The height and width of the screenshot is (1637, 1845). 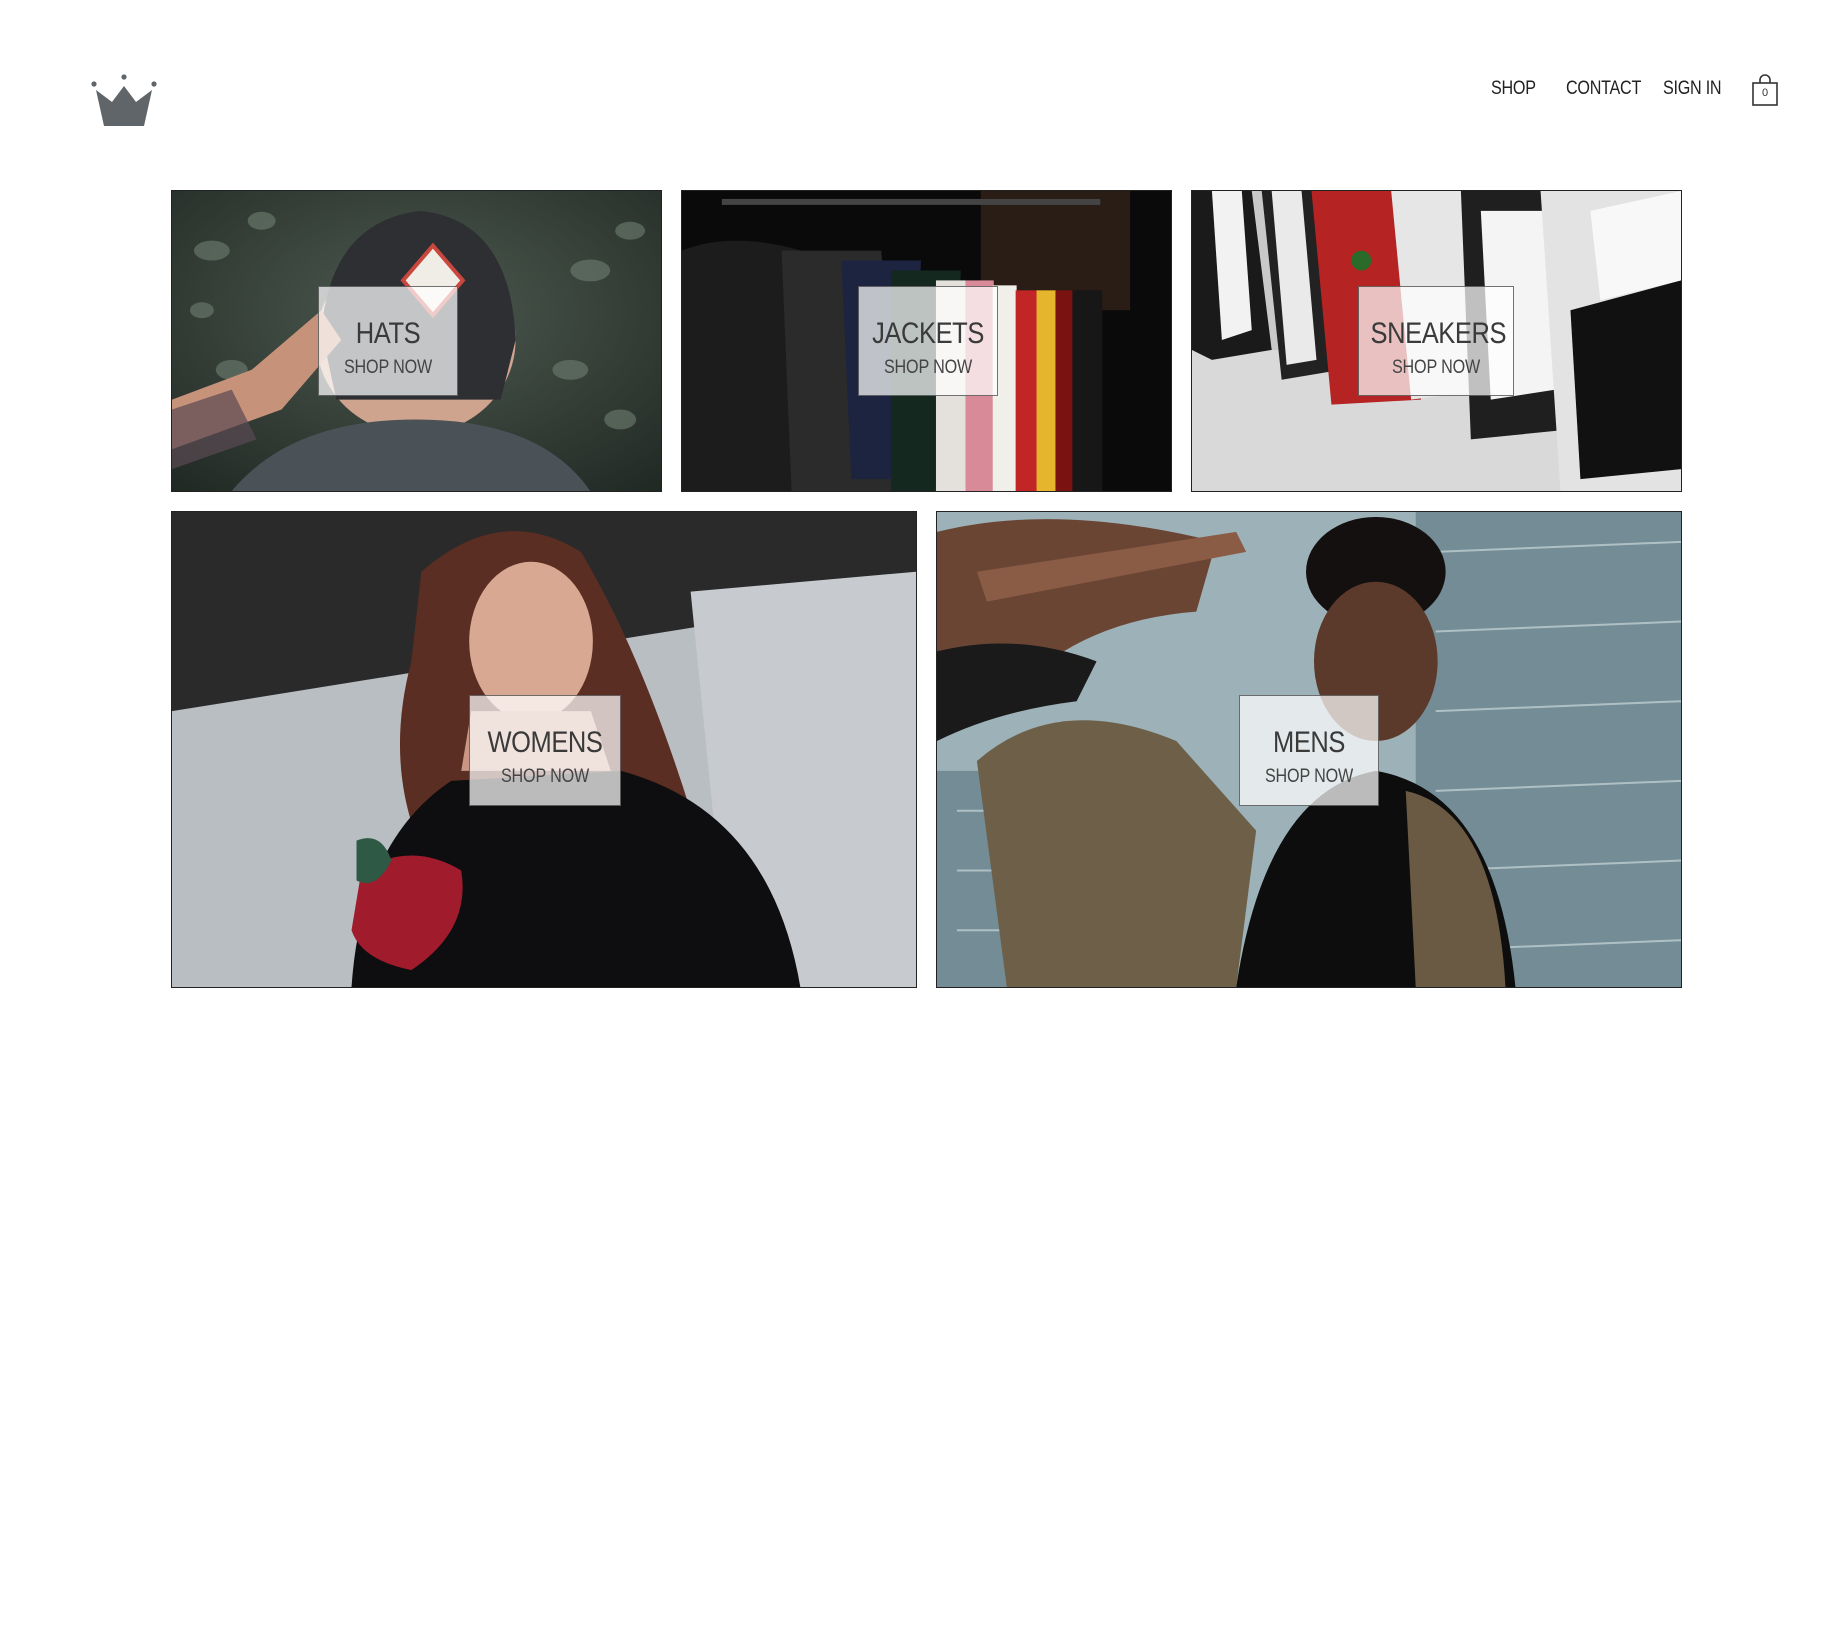 What do you see at coordinates (928, 333) in the screenshot?
I see `category-title: JACKETS` at bounding box center [928, 333].